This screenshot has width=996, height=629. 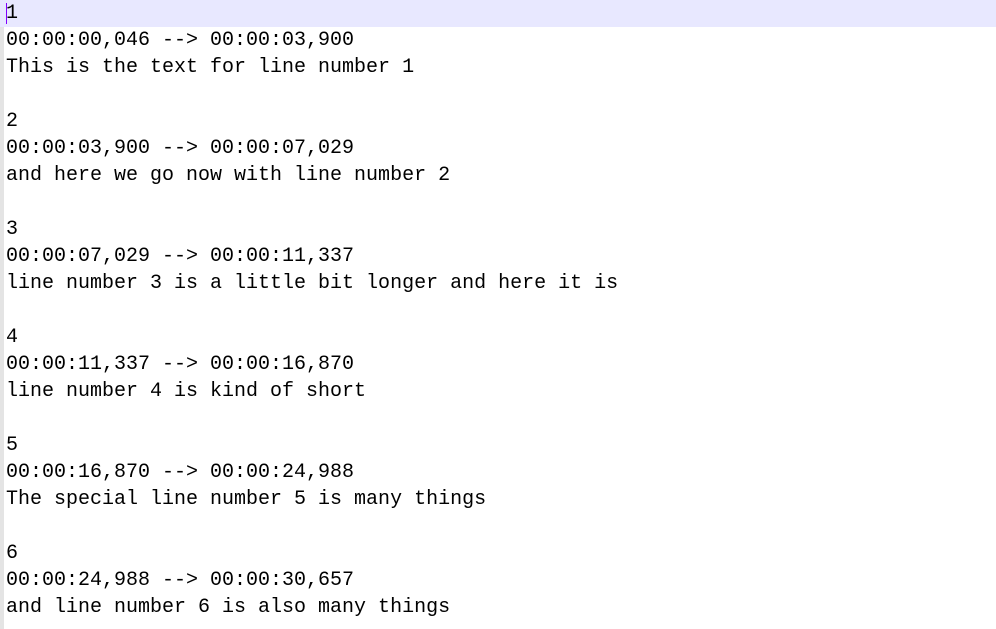 What do you see at coordinates (498, 175) in the screenshot?
I see `editor-line: and here we go now with line number 2` at bounding box center [498, 175].